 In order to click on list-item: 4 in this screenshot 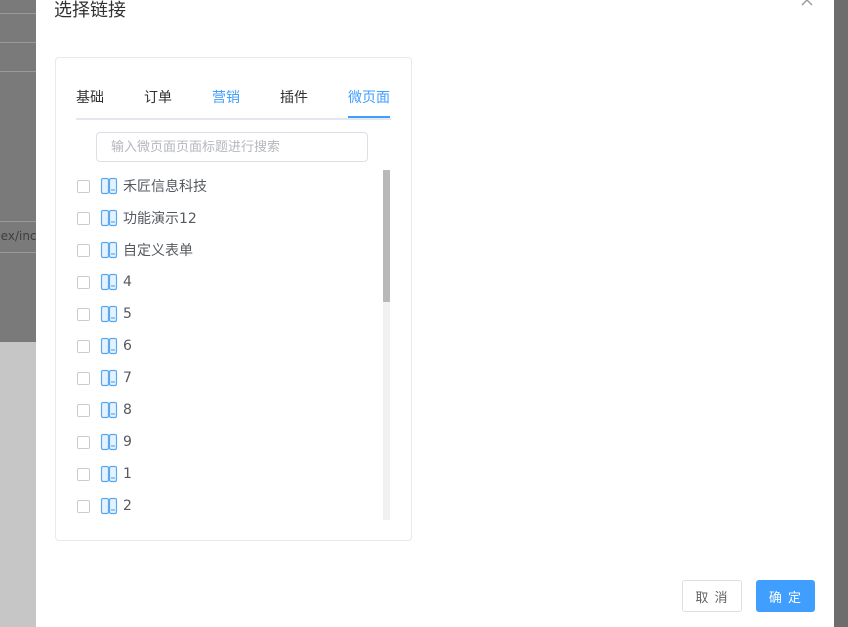, I will do `click(228, 282)`.